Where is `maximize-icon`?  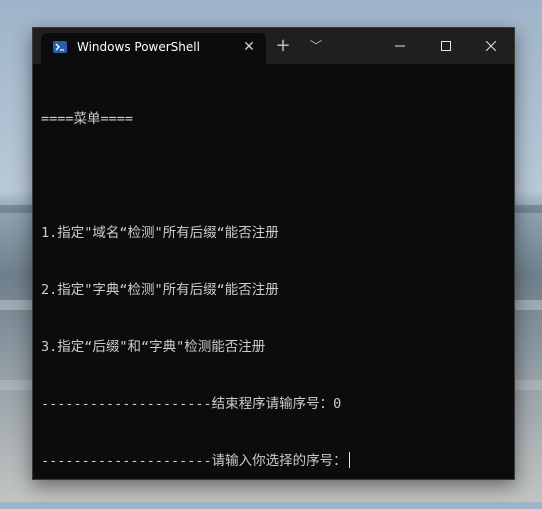 maximize-icon is located at coordinates (446, 46).